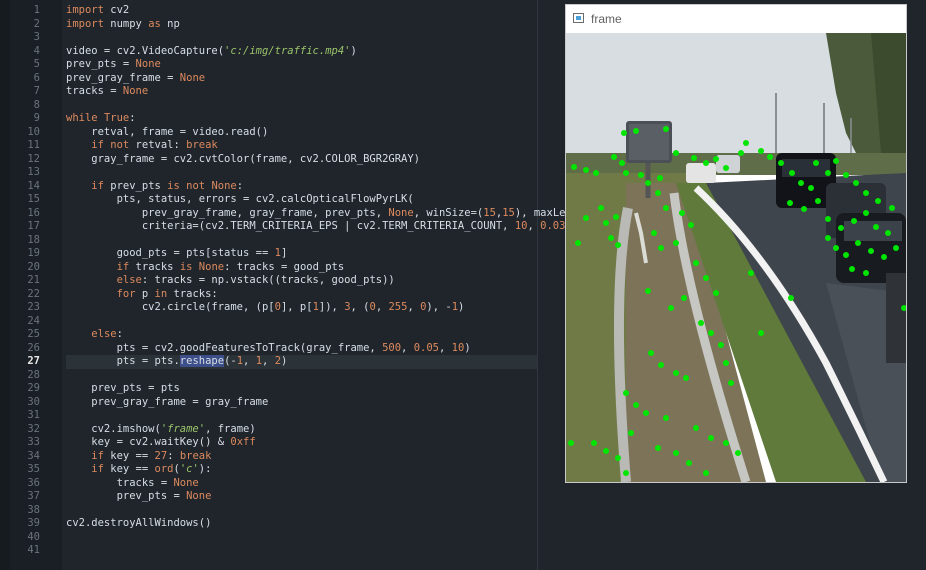 This screenshot has width=926, height=570. I want to click on code-line-7: tracks = None, so click(107, 92).